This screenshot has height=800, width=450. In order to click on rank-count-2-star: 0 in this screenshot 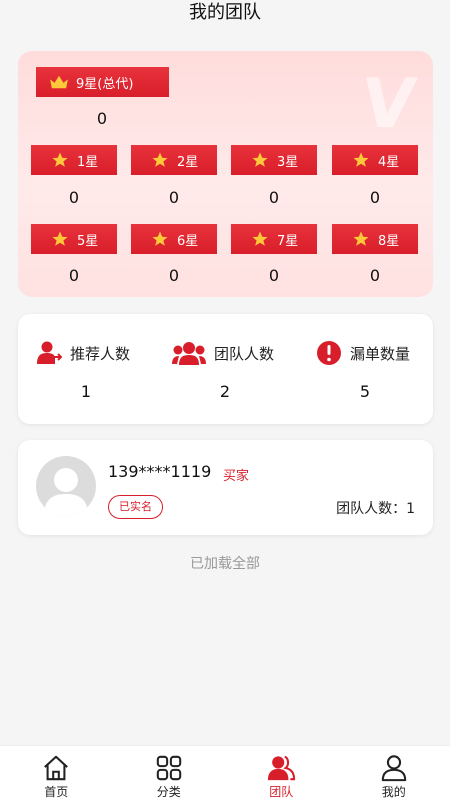, I will do `click(174, 197)`.